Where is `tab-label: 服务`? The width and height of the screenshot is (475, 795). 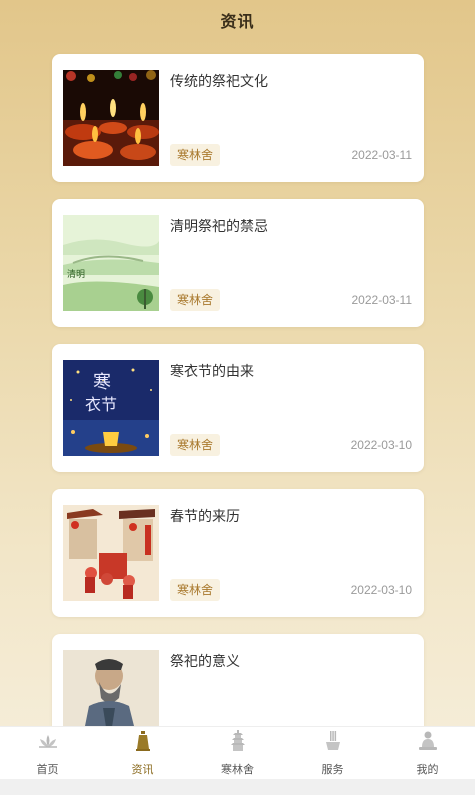 tab-label: 服务 is located at coordinates (332, 769).